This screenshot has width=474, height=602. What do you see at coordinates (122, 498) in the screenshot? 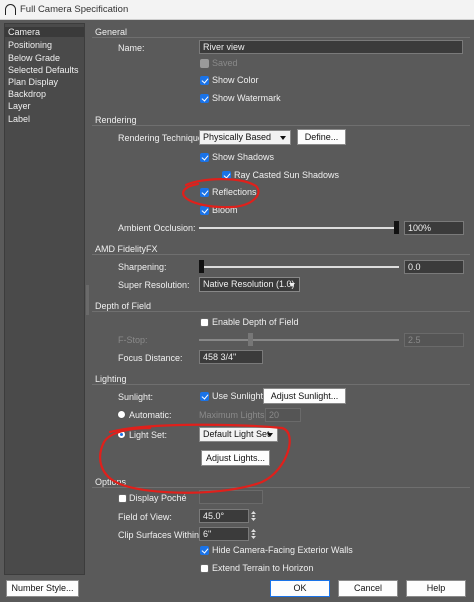
I see `display-poche-checkbox` at bounding box center [122, 498].